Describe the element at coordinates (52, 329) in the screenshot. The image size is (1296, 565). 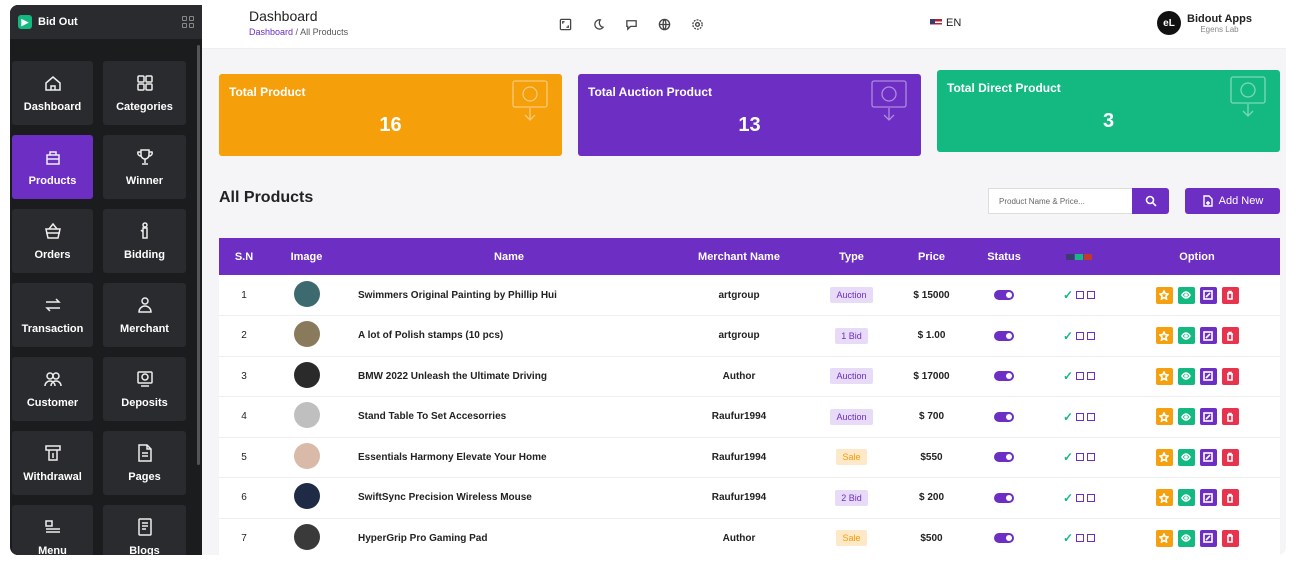
I see `sidebar-item-label: Transaction` at that location.